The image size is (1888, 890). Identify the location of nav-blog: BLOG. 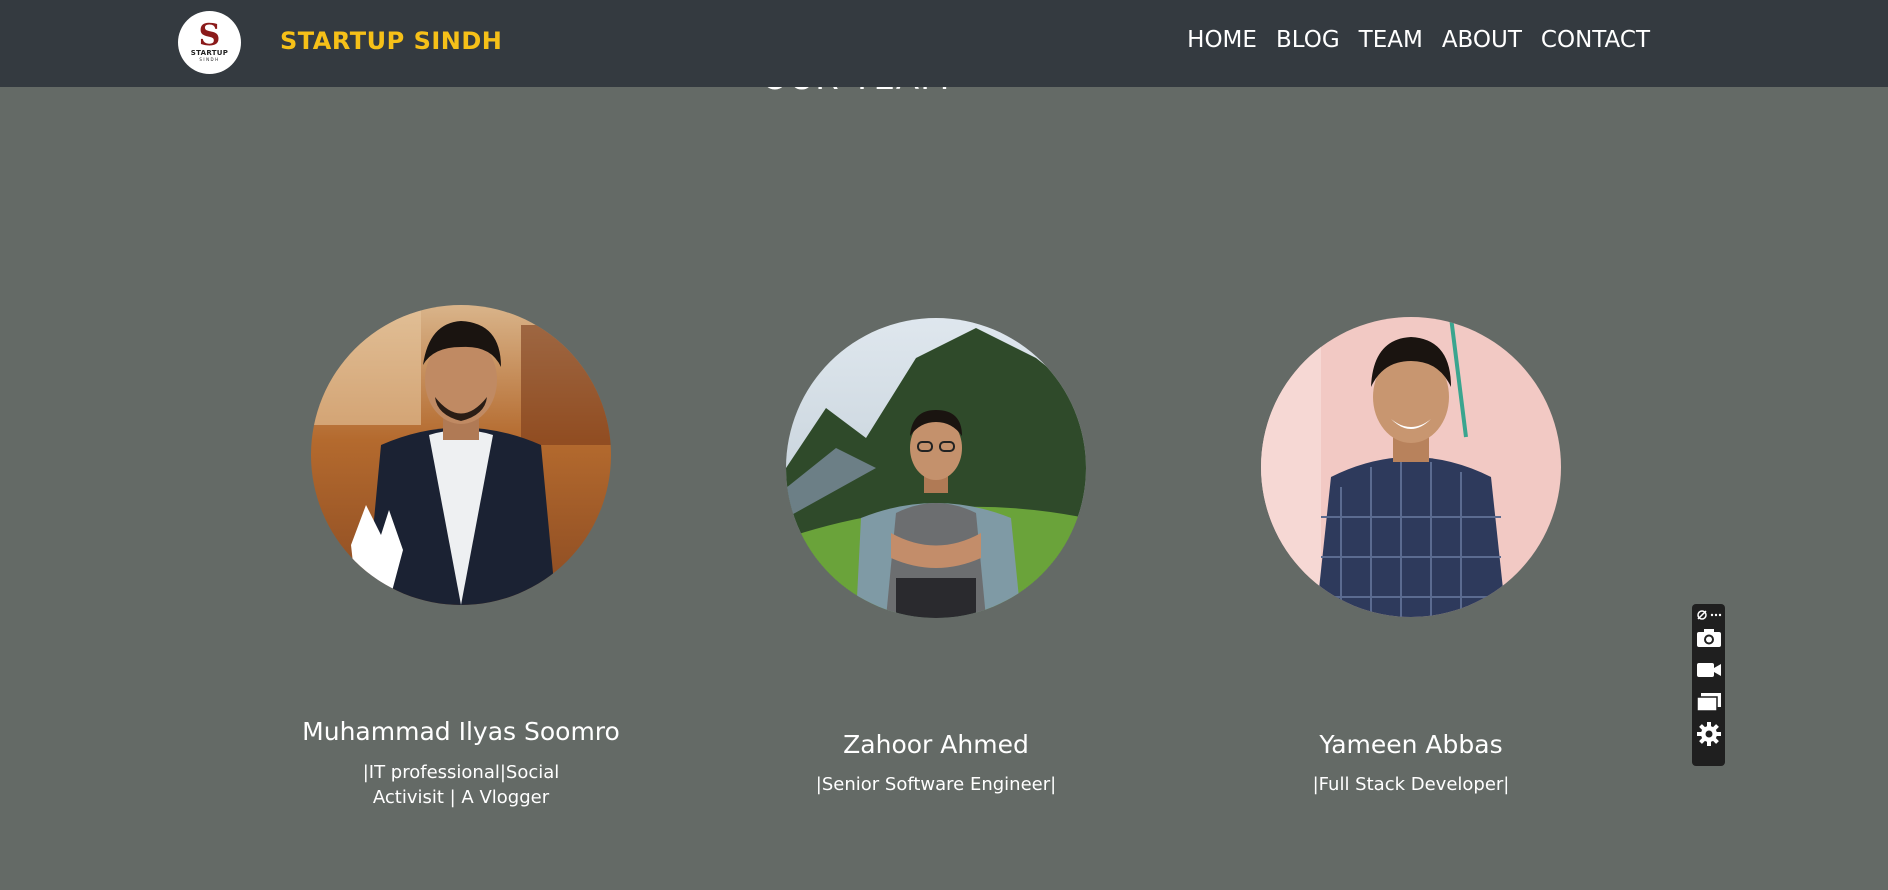
(1308, 40).